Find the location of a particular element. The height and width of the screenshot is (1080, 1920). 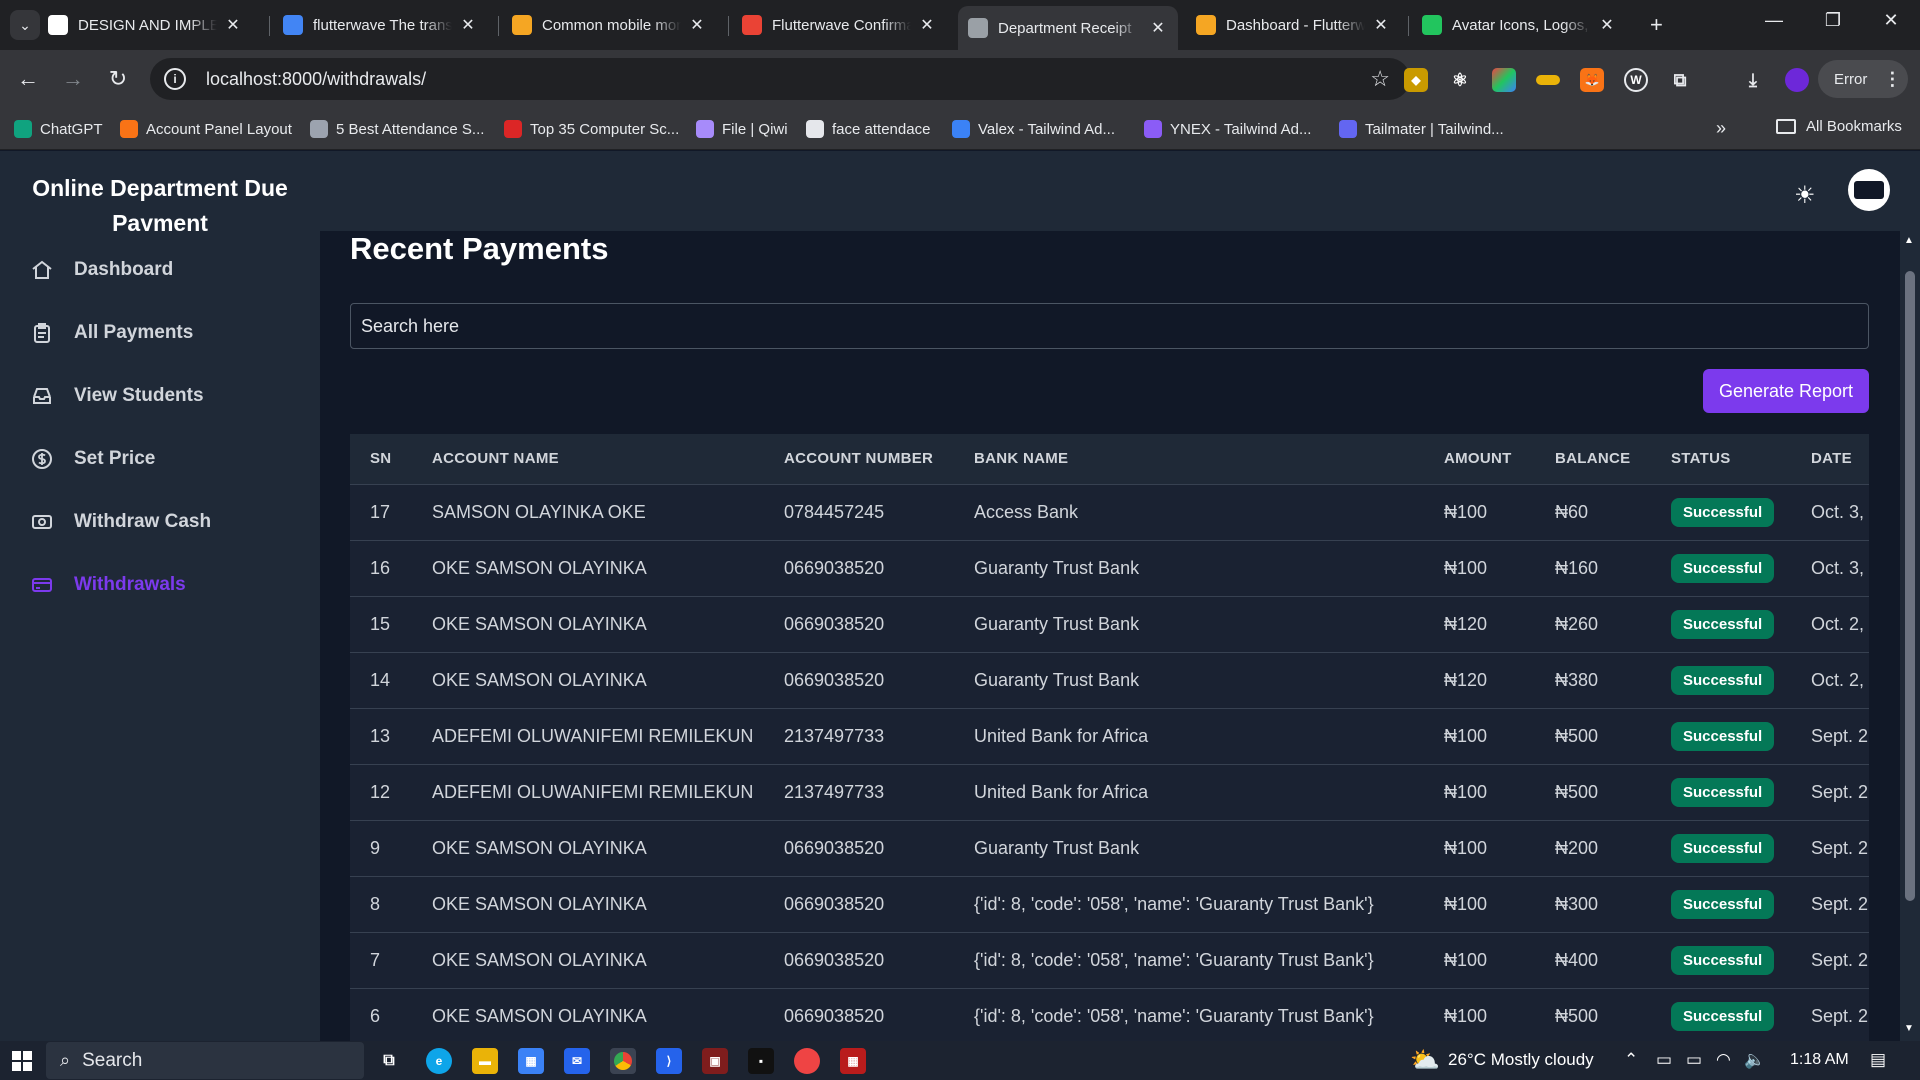

site-info-icon: i is located at coordinates (175, 79).